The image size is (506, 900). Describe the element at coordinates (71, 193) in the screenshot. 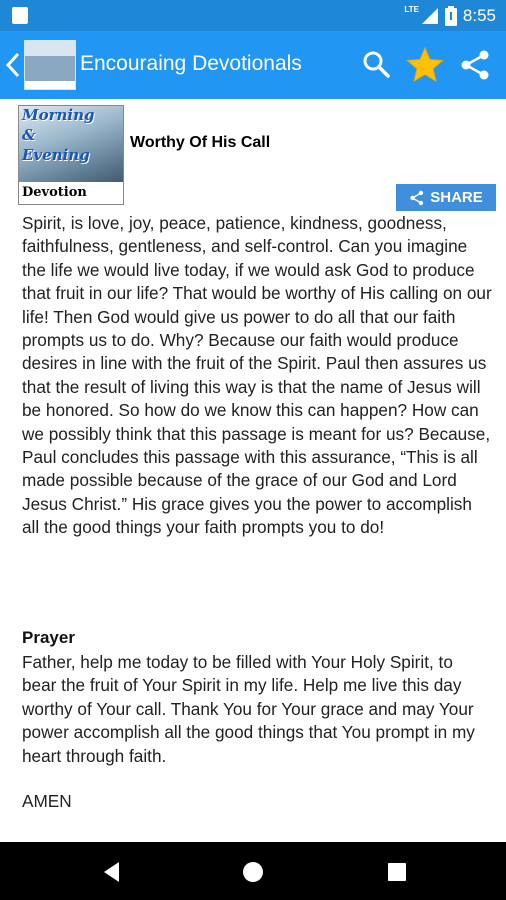

I see `thumbnail-caption: Devotion` at that location.